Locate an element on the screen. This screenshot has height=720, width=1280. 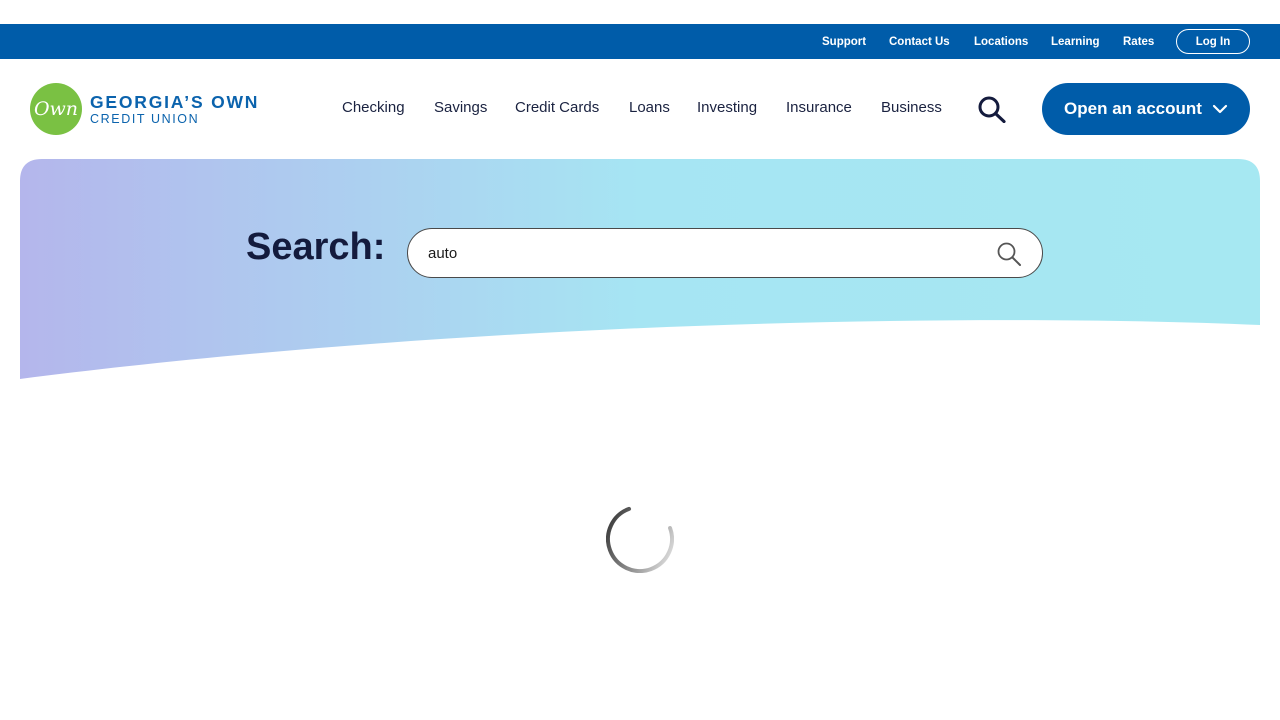
logo-name-line1: GEORGIA’S OWN is located at coordinates (175, 102).